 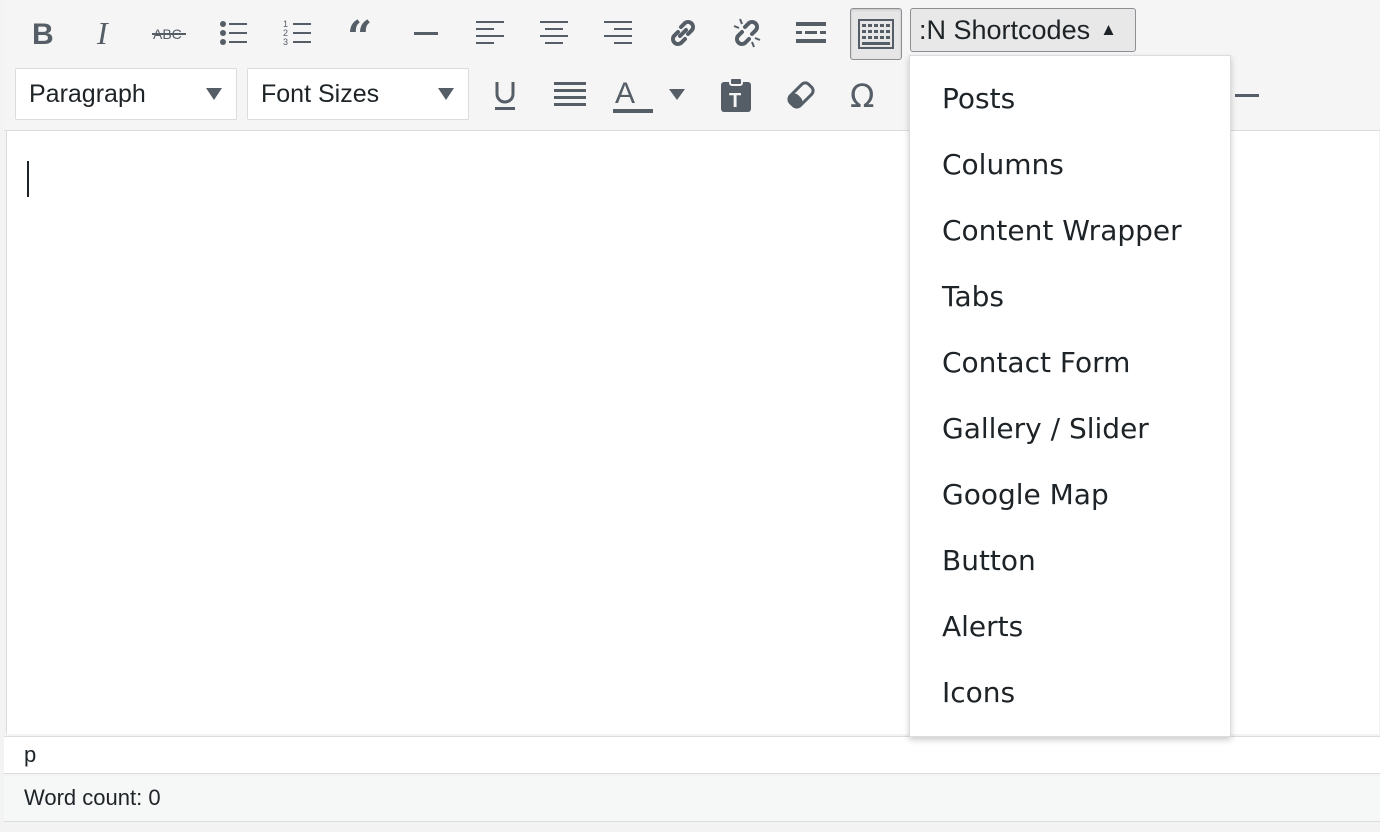 I want to click on underline-icon, so click(x=505, y=96).